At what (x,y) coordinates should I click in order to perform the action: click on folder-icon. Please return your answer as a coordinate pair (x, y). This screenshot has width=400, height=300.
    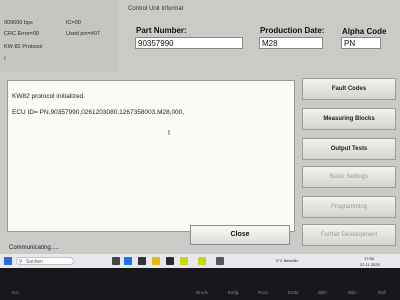
    Looking at the image, I should click on (156, 261).